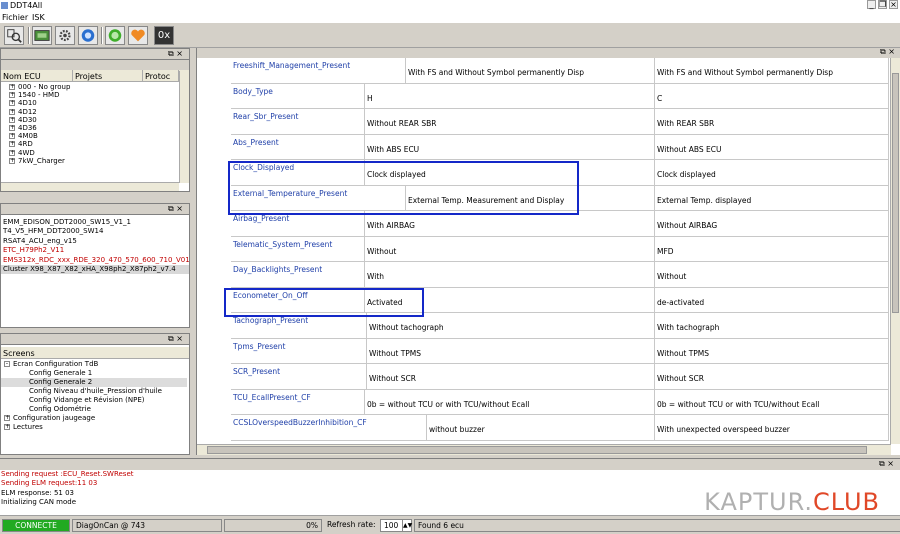 Image resolution: width=900 pixels, height=534 pixels. What do you see at coordinates (95, 112) in the screenshot?
I see `ecu-tree-item: +4D12` at bounding box center [95, 112].